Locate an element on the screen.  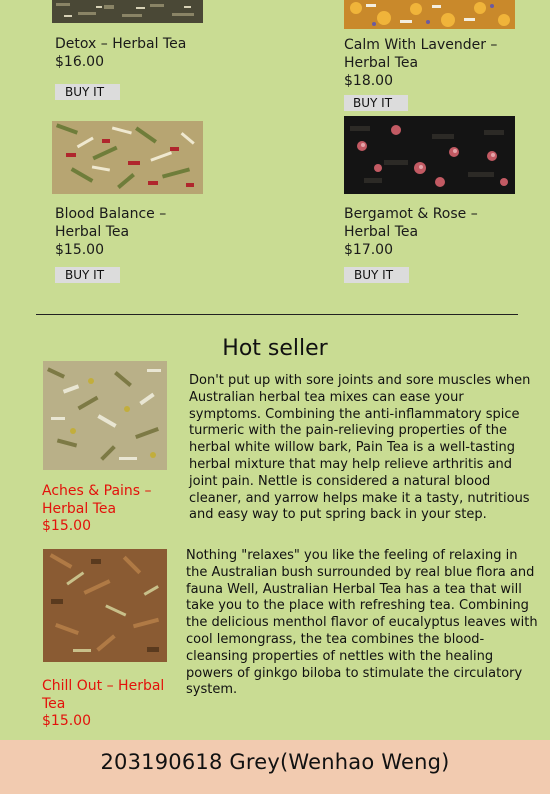
footer: 203190618 Grey(Wenhao Weng) is located at coordinates (275, 767).